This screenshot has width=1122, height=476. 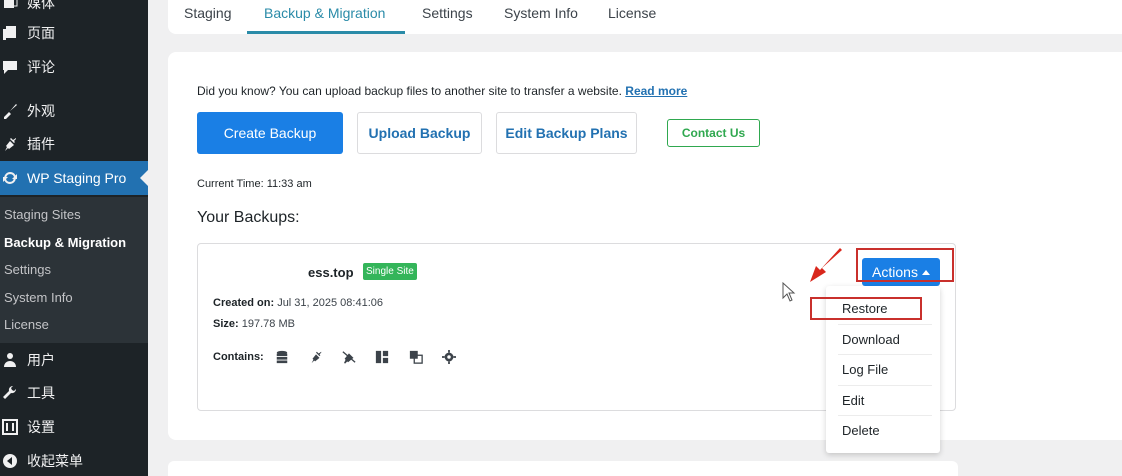 What do you see at coordinates (41, 33) in the screenshot?
I see `menu-label: 页面` at bounding box center [41, 33].